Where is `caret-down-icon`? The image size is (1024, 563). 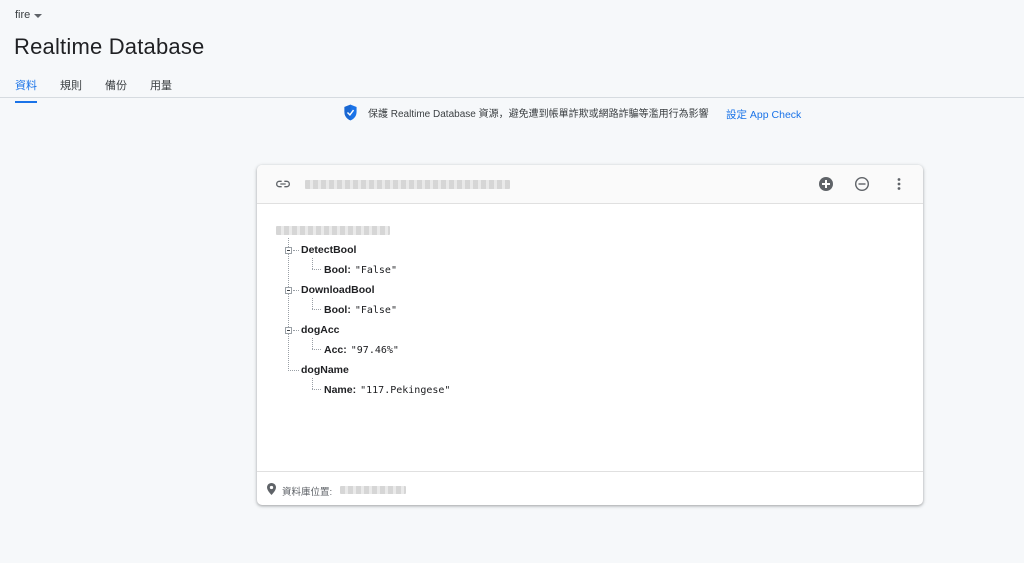
caret-down-icon is located at coordinates (38, 16).